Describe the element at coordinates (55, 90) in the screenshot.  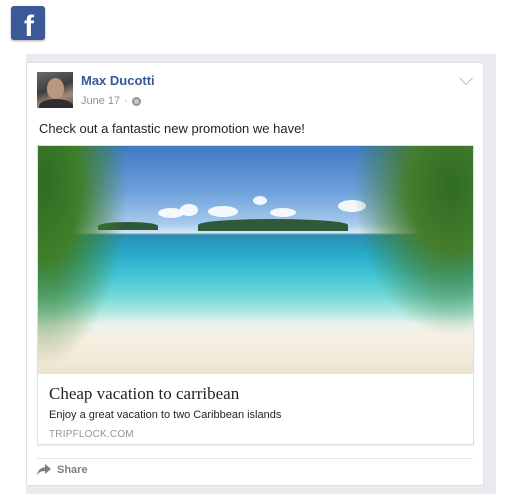
I see `avatar` at that location.